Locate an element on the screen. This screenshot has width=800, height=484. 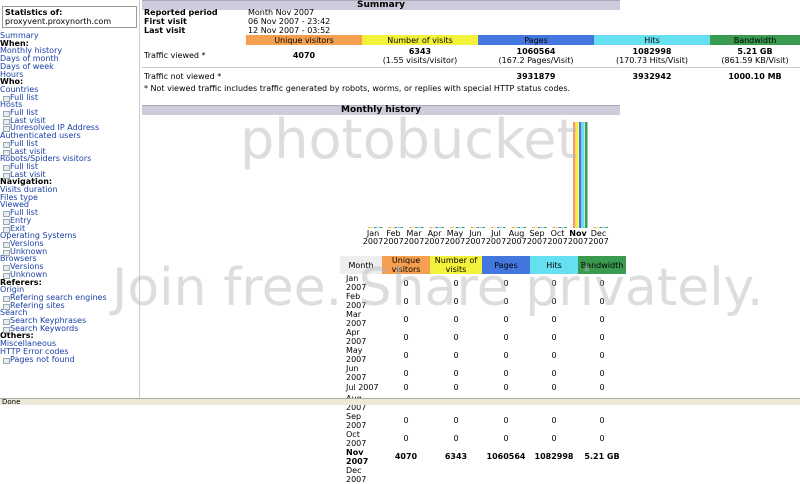
month-cell: Apr 2007 is located at coordinates (356, 337).